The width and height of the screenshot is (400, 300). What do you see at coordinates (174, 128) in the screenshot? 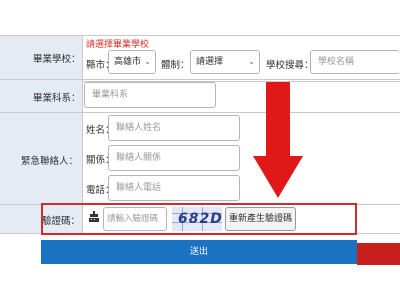
I see `contact-name-input: 聯絡人姓名` at bounding box center [174, 128].